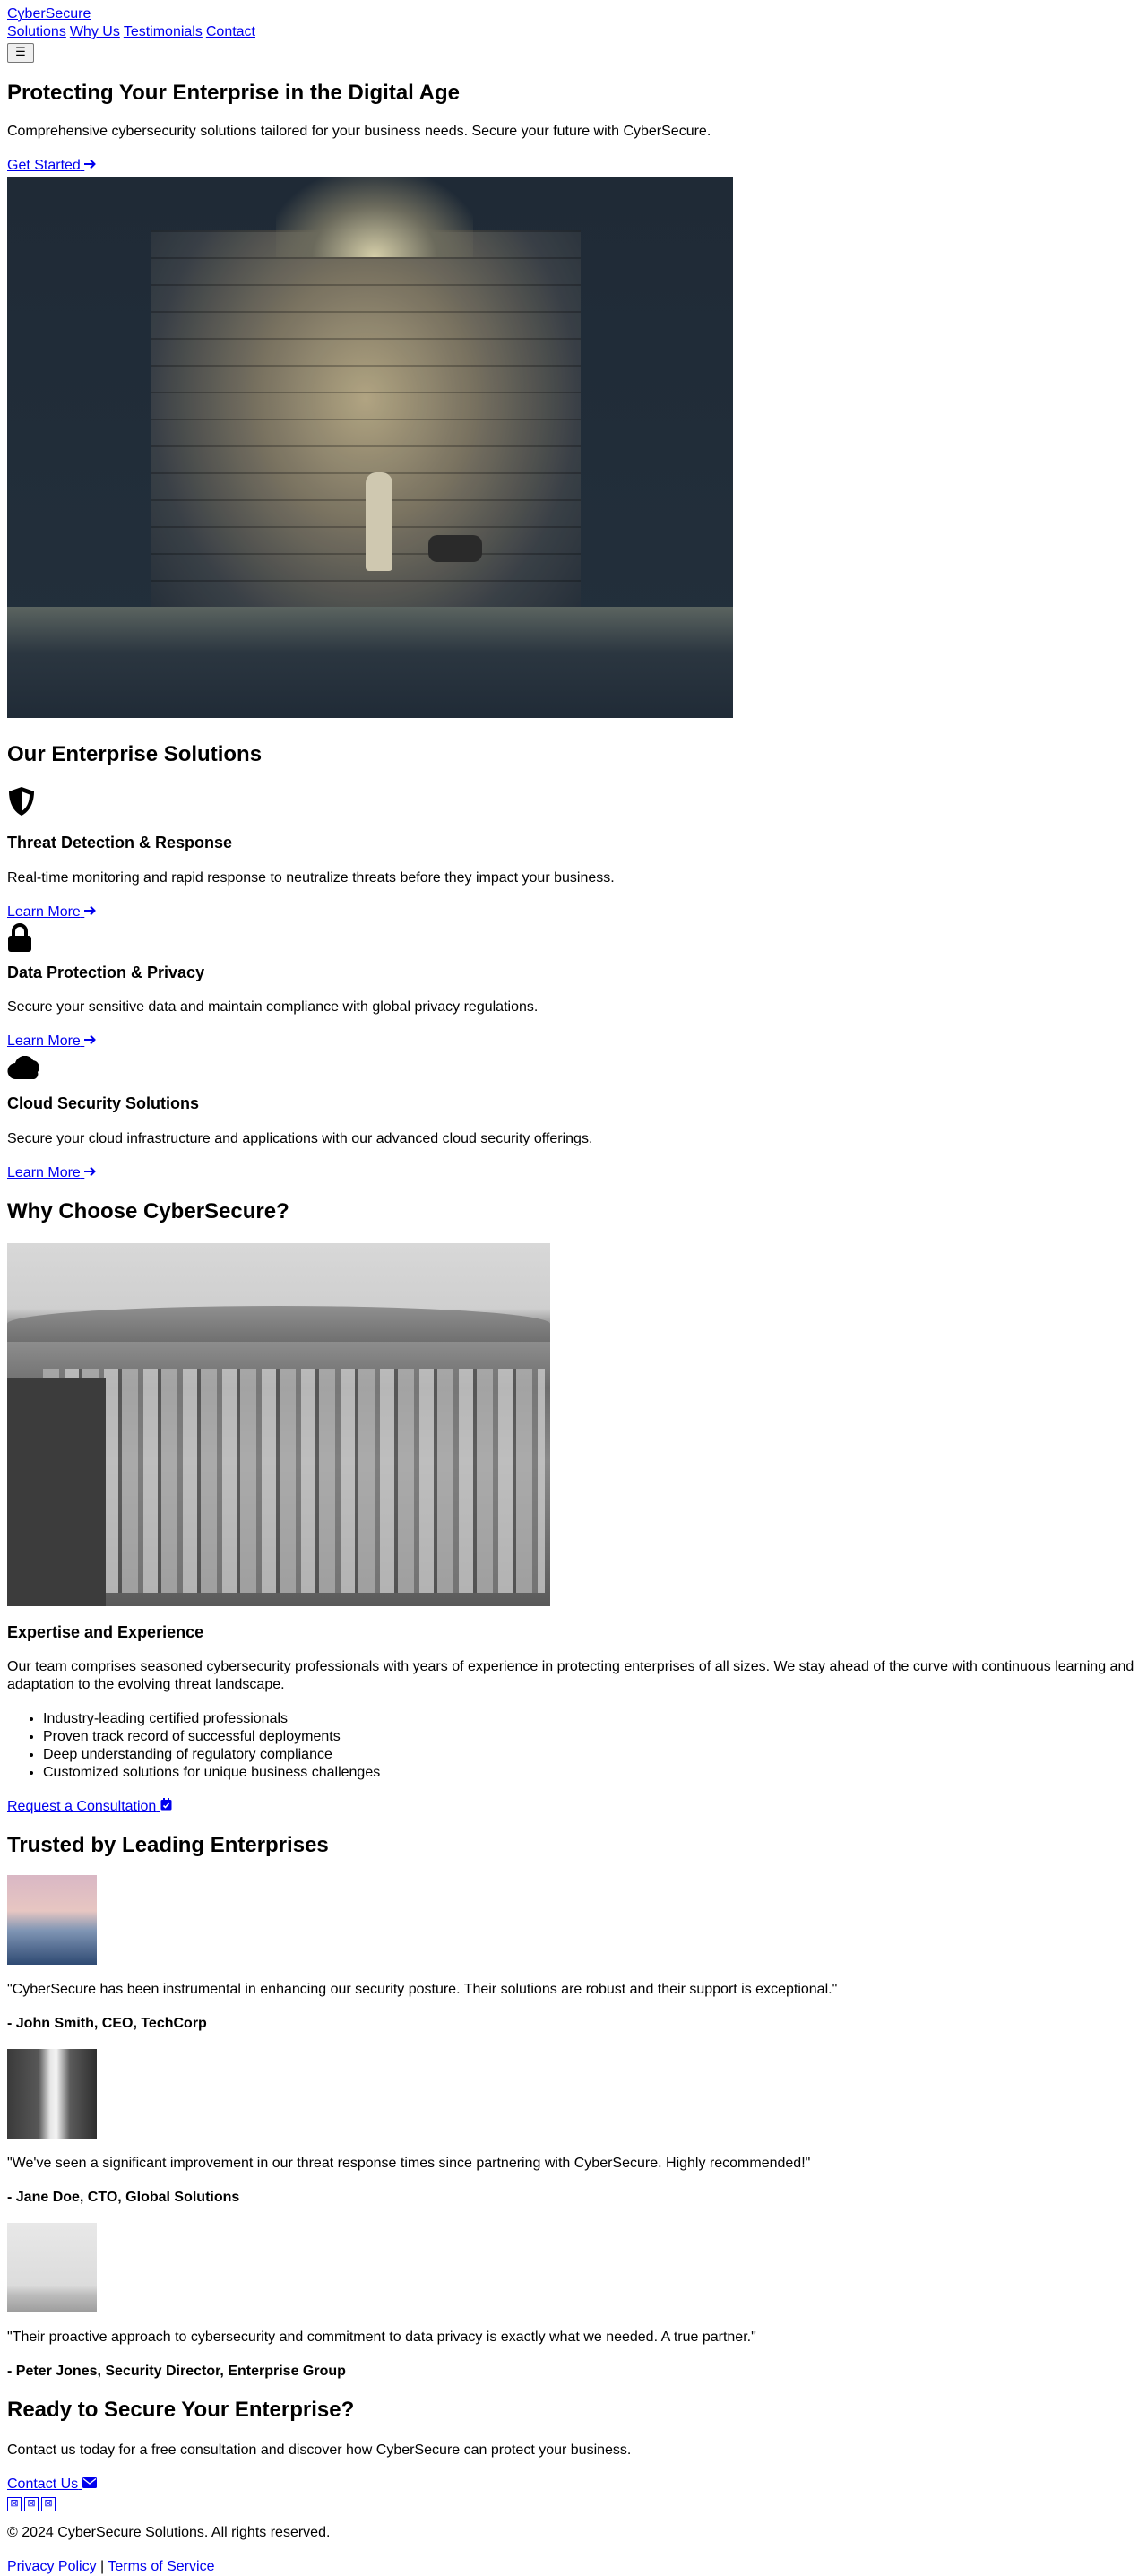  I want to click on testimonials-heading: Trusted by Leading Enterprises, so click(168, 1845).